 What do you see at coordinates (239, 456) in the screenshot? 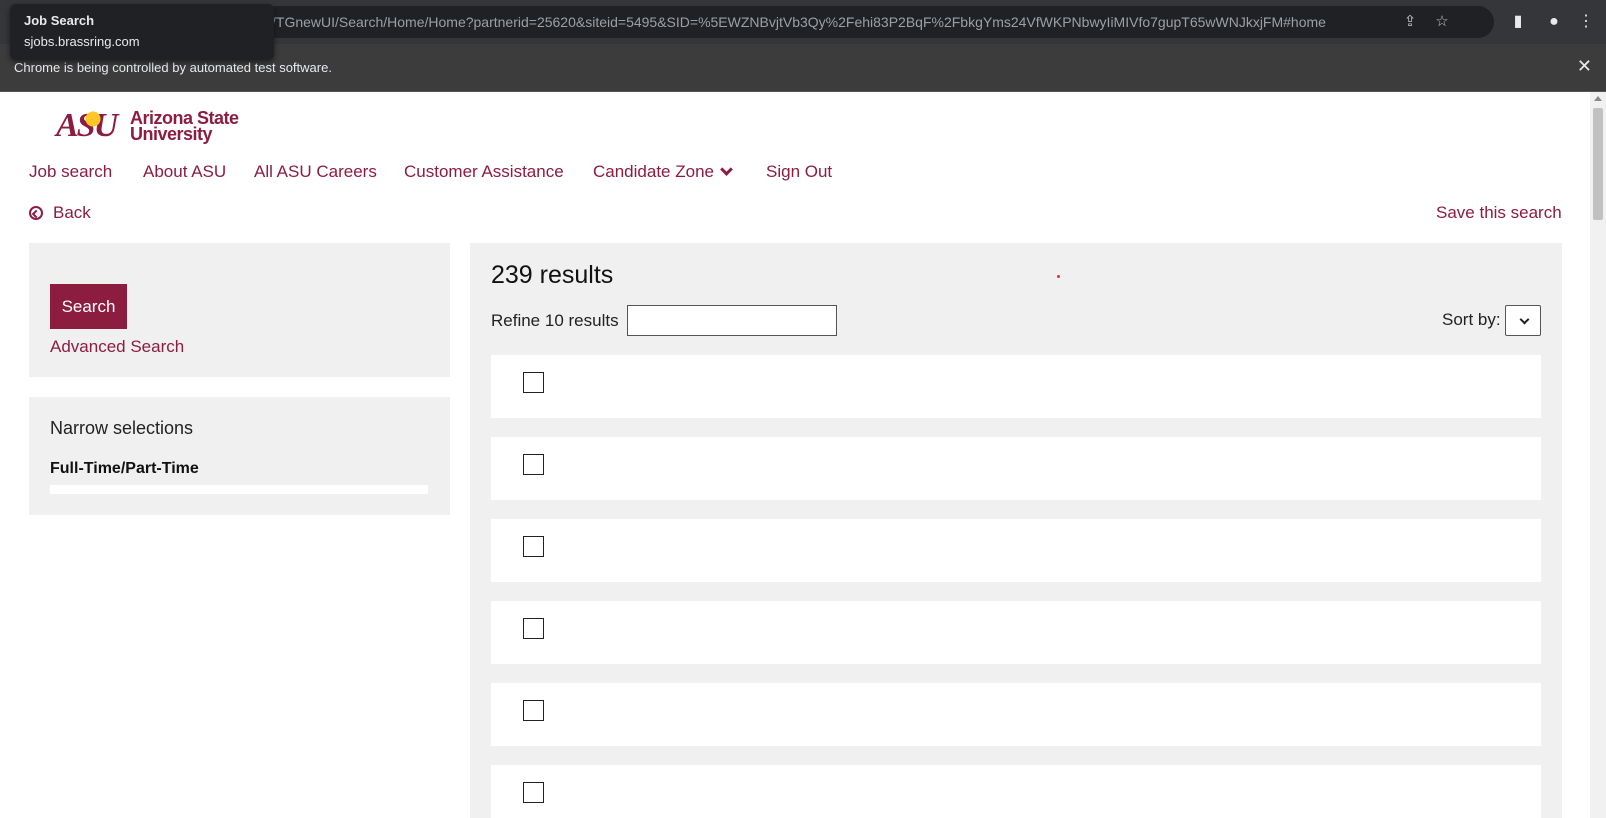
I see `narrow-selections-panel: Narrow selections Full-Time/Part-Time` at bounding box center [239, 456].